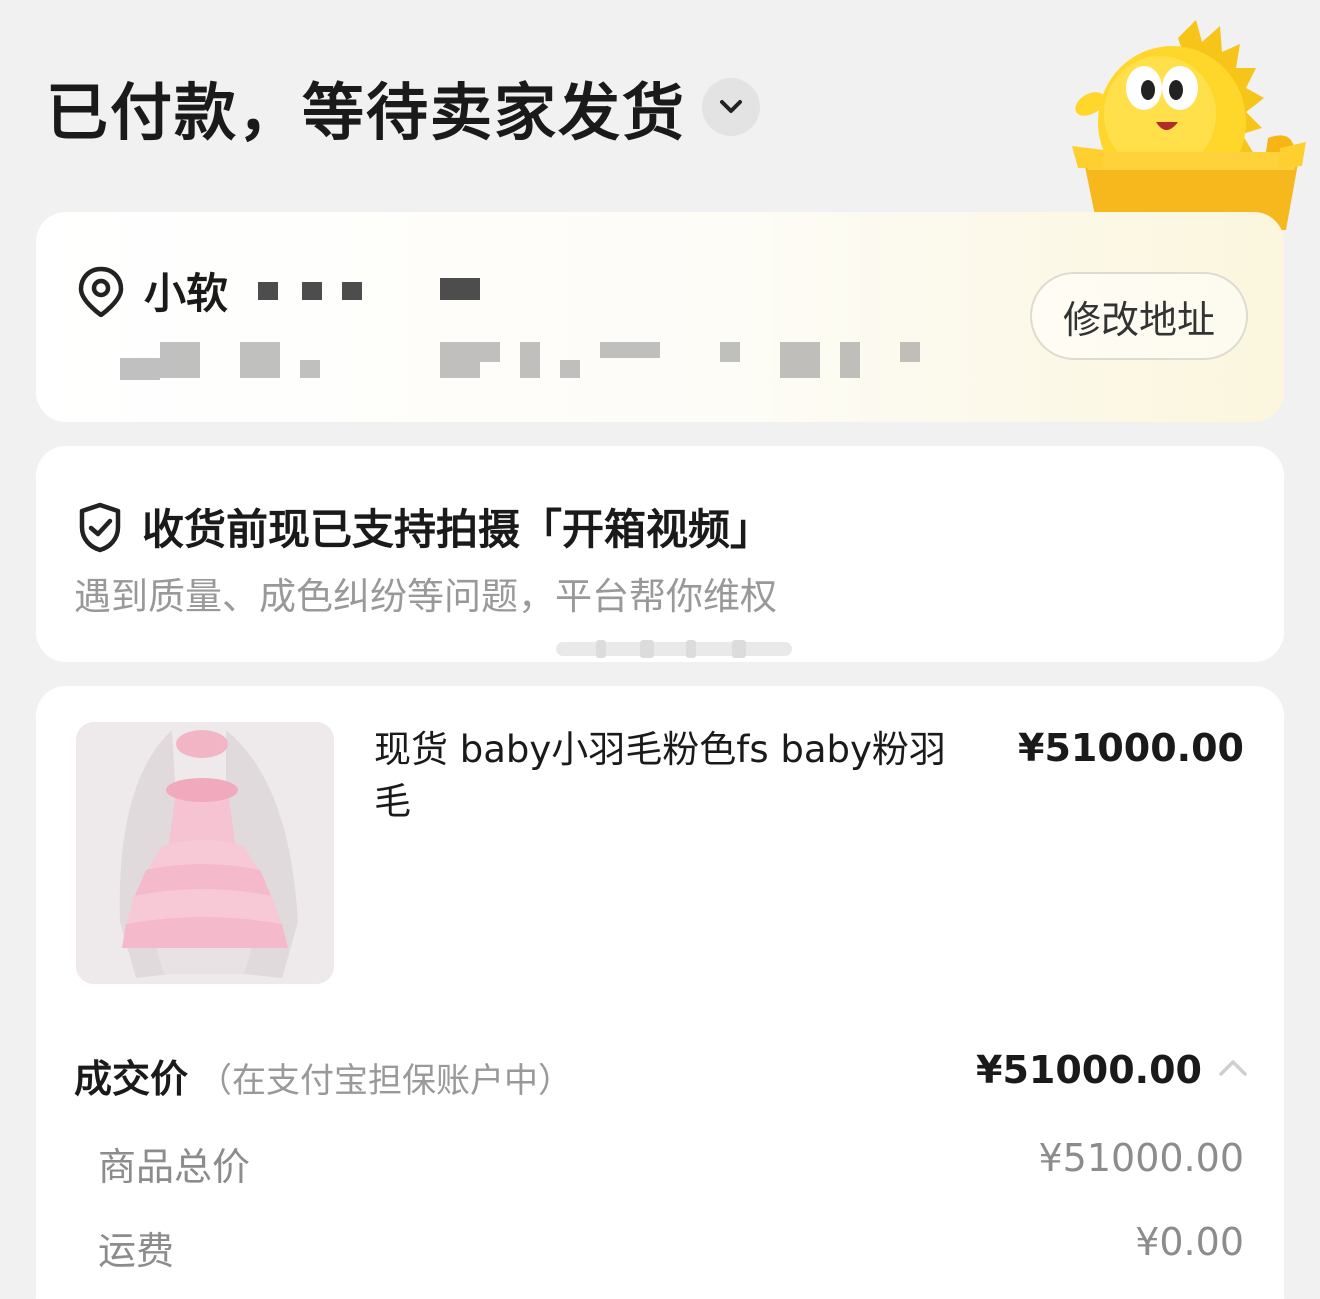 The height and width of the screenshot is (1299, 1320). I want to click on location-pin-icon, so click(101, 291).